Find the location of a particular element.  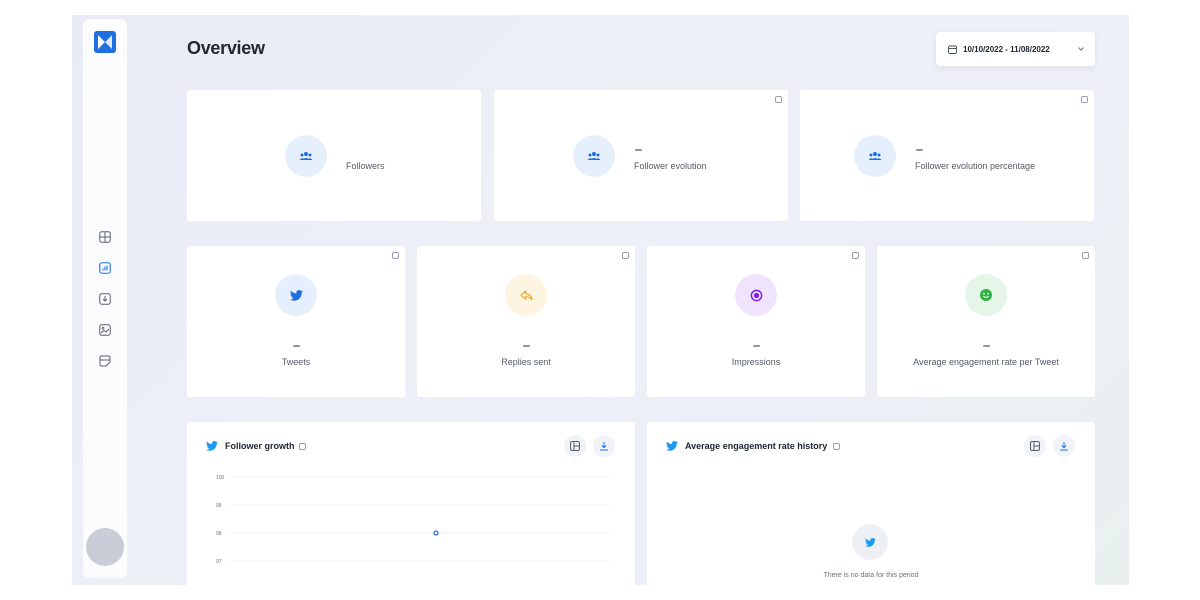

sidebar is located at coordinates (105, 298).